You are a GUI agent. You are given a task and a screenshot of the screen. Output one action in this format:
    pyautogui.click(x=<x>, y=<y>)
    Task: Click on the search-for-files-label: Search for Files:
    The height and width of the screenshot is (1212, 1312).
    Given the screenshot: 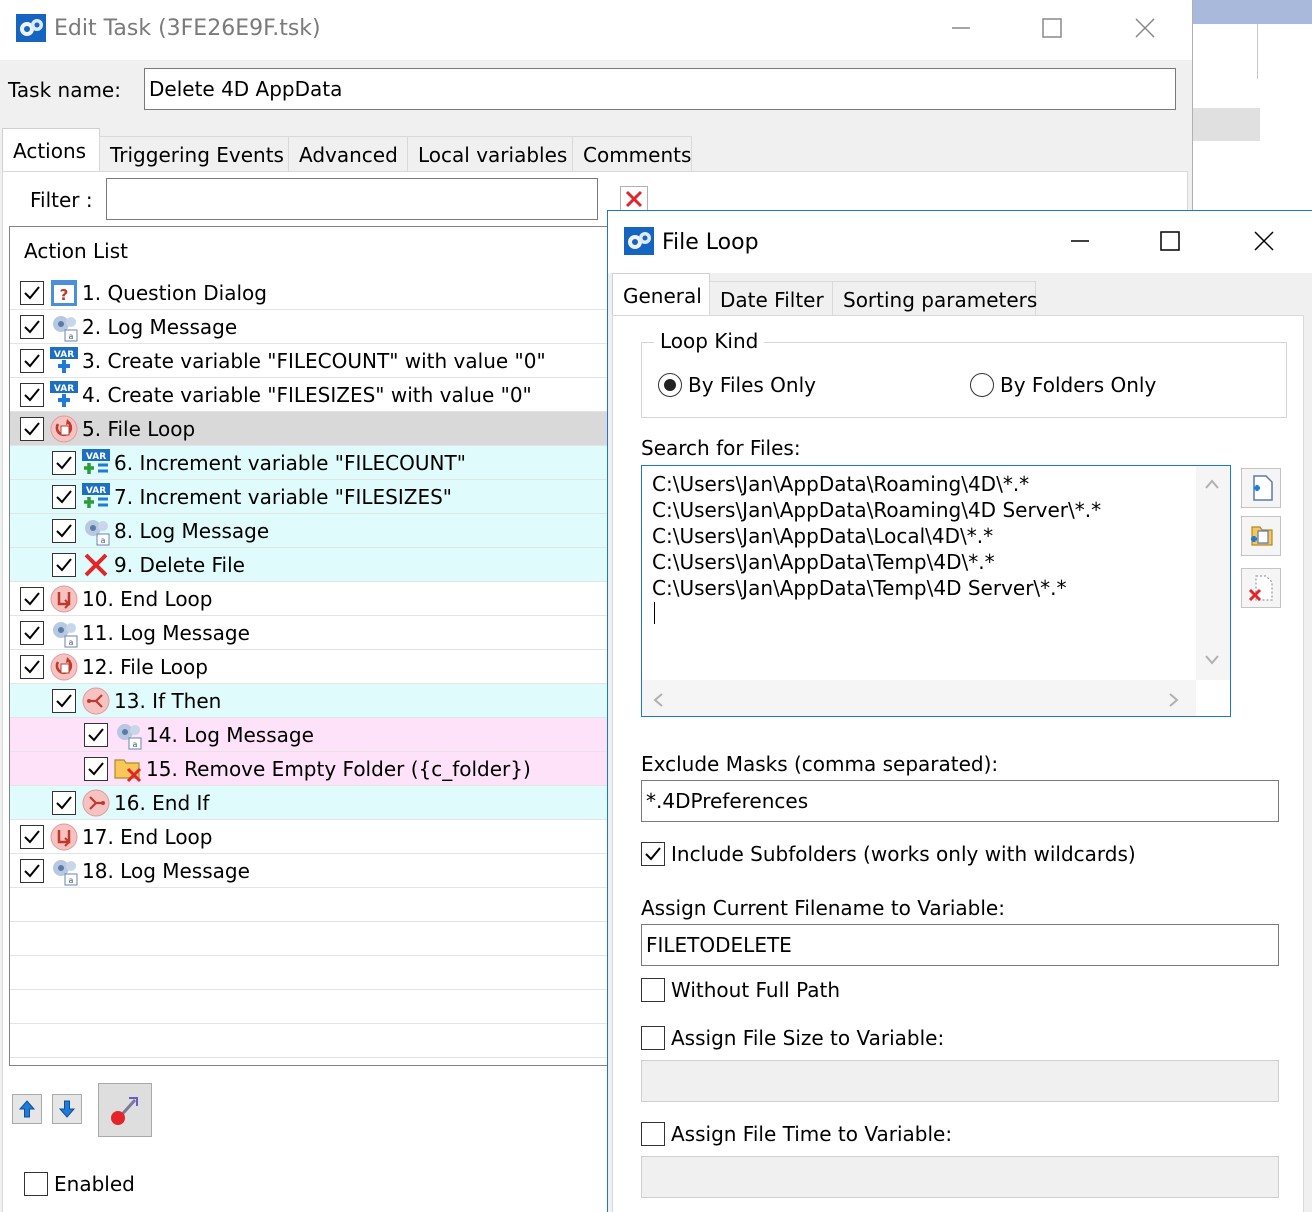 What is the action you would take?
    pyautogui.click(x=721, y=448)
    